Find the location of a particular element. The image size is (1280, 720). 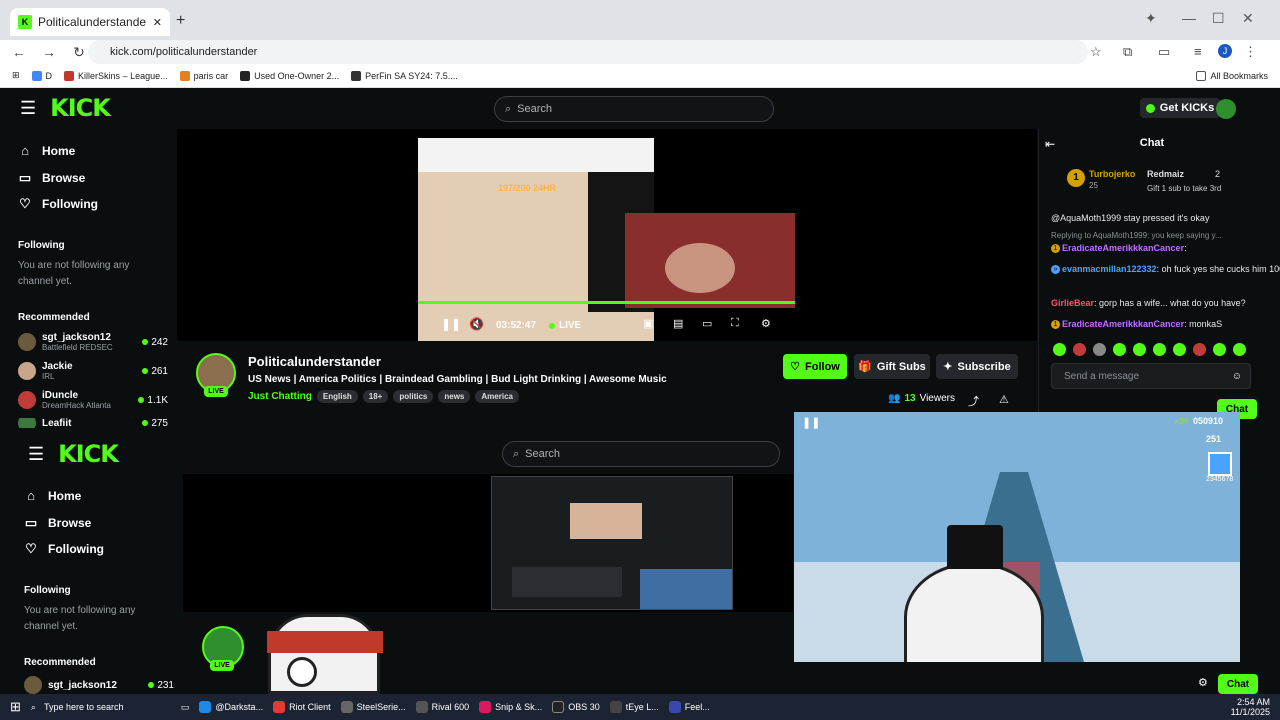

chat-input: Send a message ☺ is located at coordinates (1151, 376).